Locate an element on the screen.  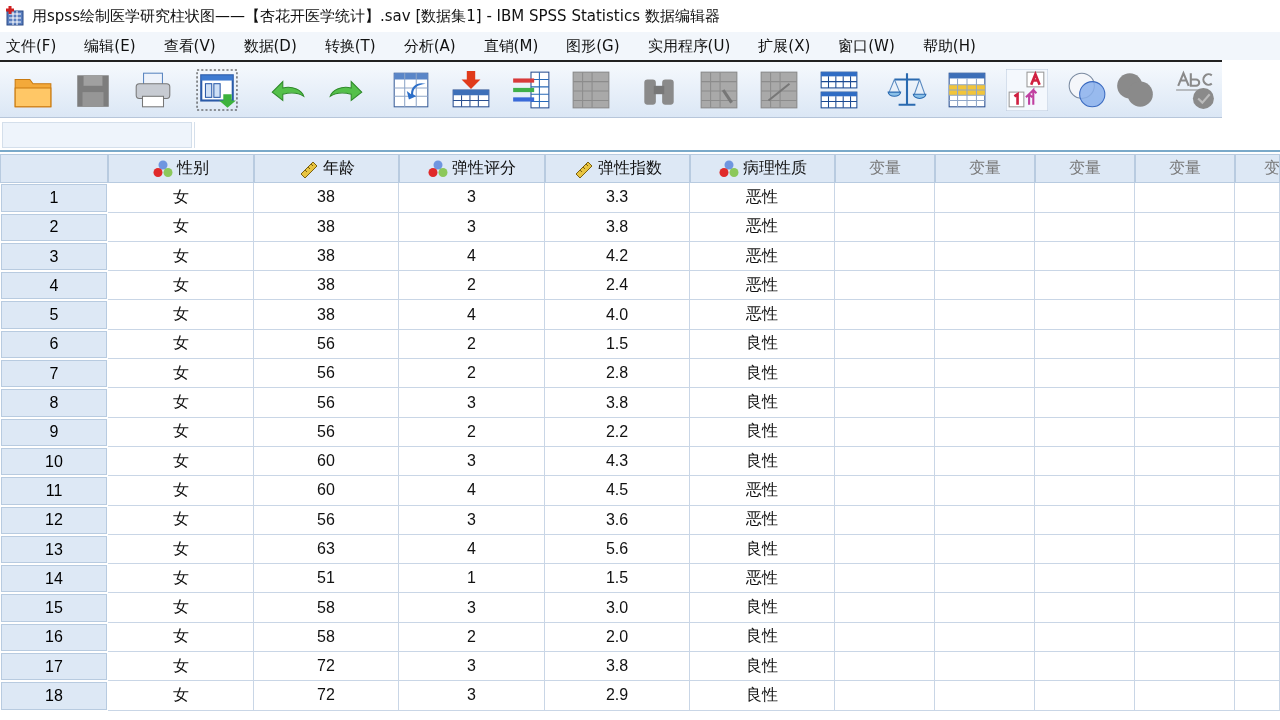
row-number: 8 is located at coordinates (54, 403).